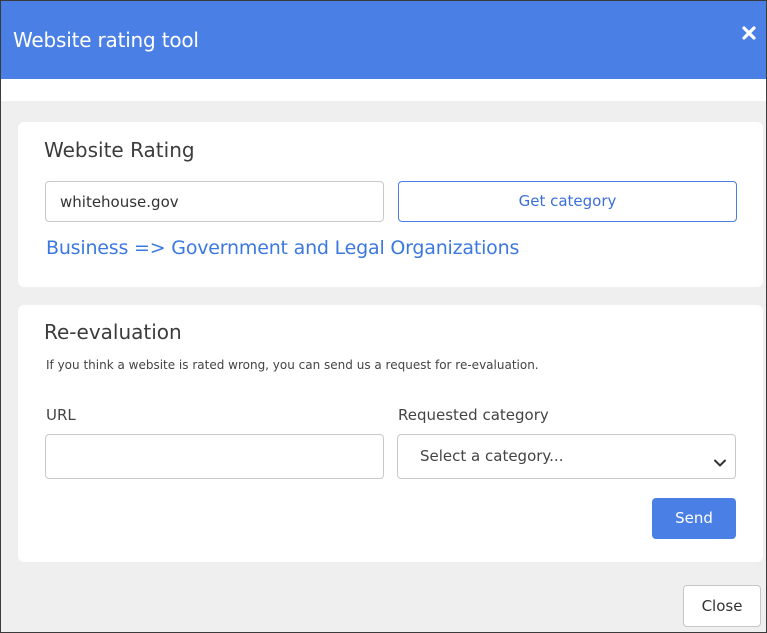  I want to click on website-rating-heading: Website Rating, so click(119, 150).